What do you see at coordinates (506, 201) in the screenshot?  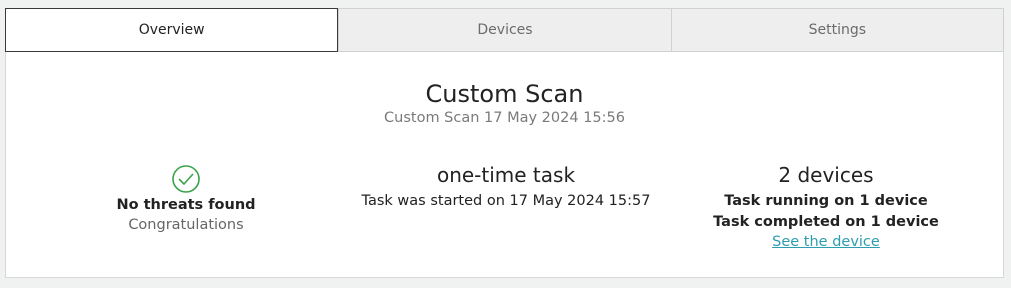 I see `task-started: Task was started on 17 May 2024 15:57` at bounding box center [506, 201].